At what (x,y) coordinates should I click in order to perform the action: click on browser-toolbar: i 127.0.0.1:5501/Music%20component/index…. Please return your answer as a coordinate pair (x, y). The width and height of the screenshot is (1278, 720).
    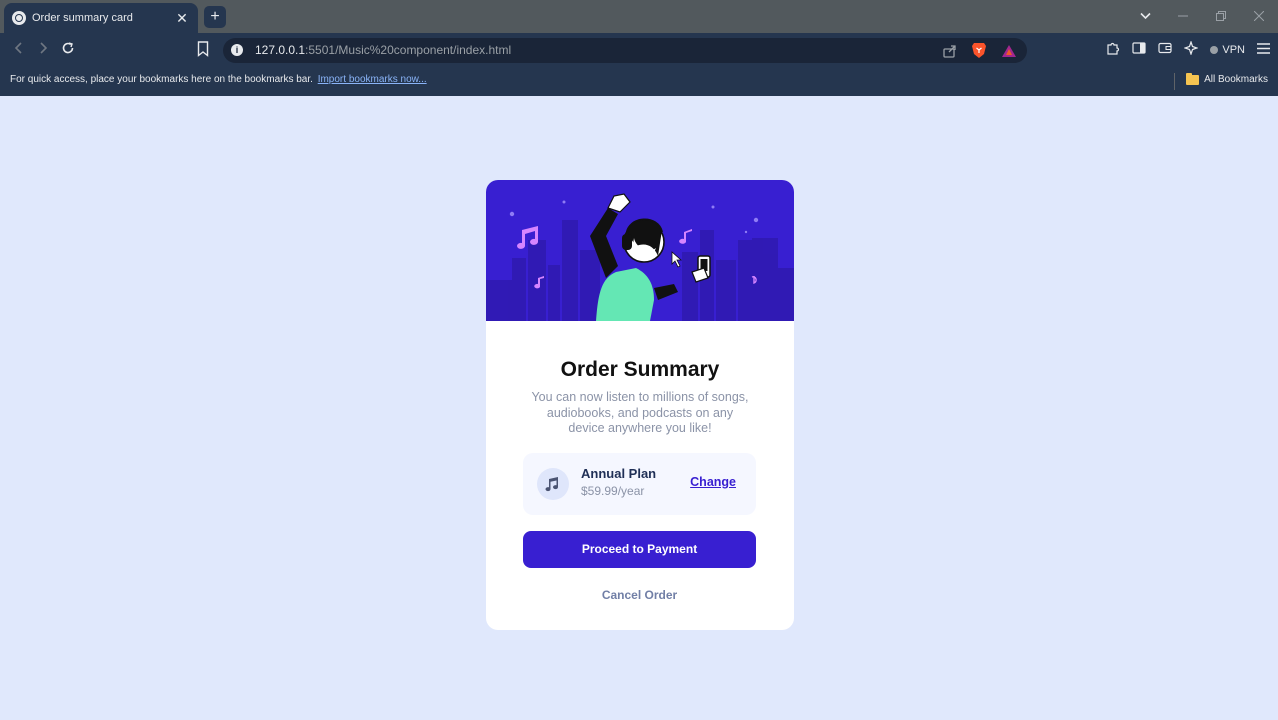
    Looking at the image, I should click on (639, 50).